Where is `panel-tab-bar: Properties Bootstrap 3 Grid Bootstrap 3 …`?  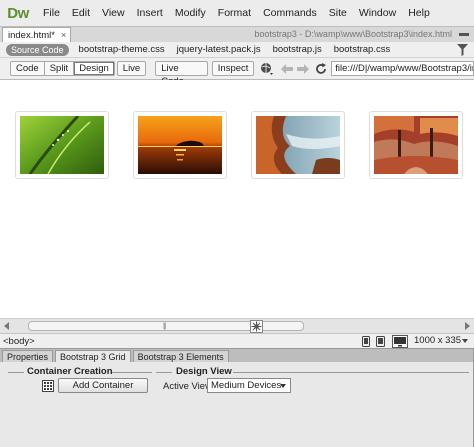 panel-tab-bar: Properties Bootstrap 3 Grid Bootstrap 3 … is located at coordinates (237, 355).